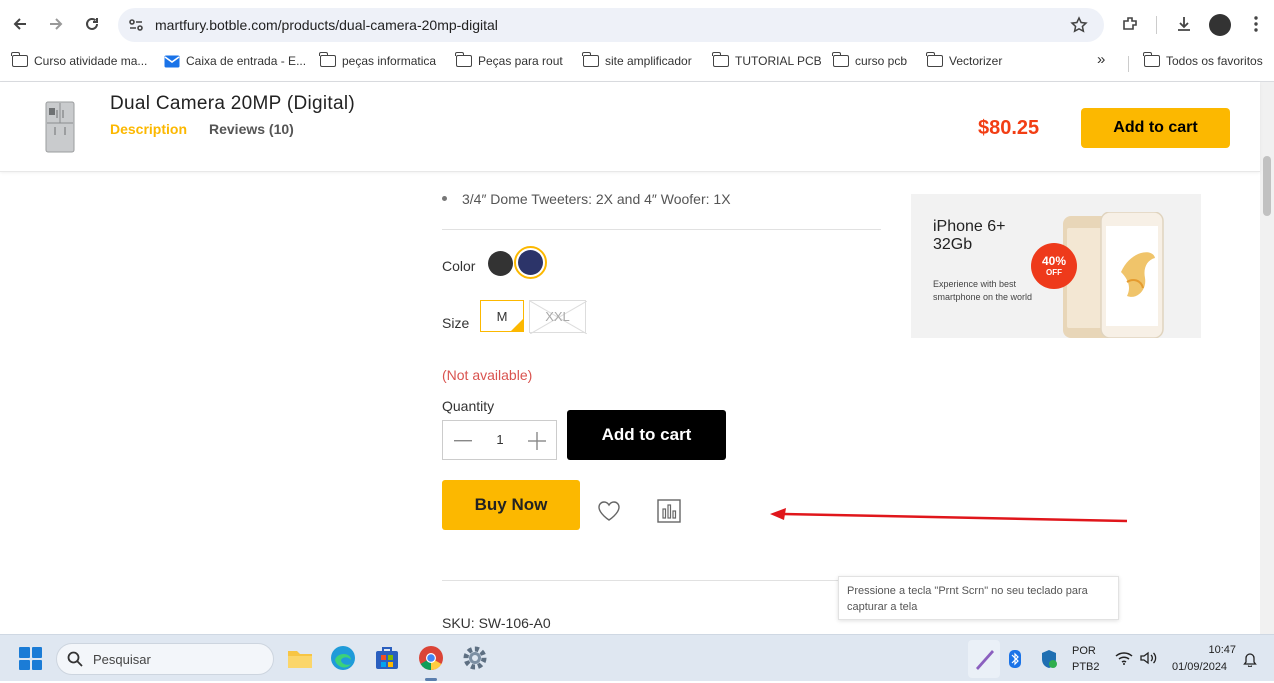  I want to click on kebab-menu-icon, so click(1256, 24).